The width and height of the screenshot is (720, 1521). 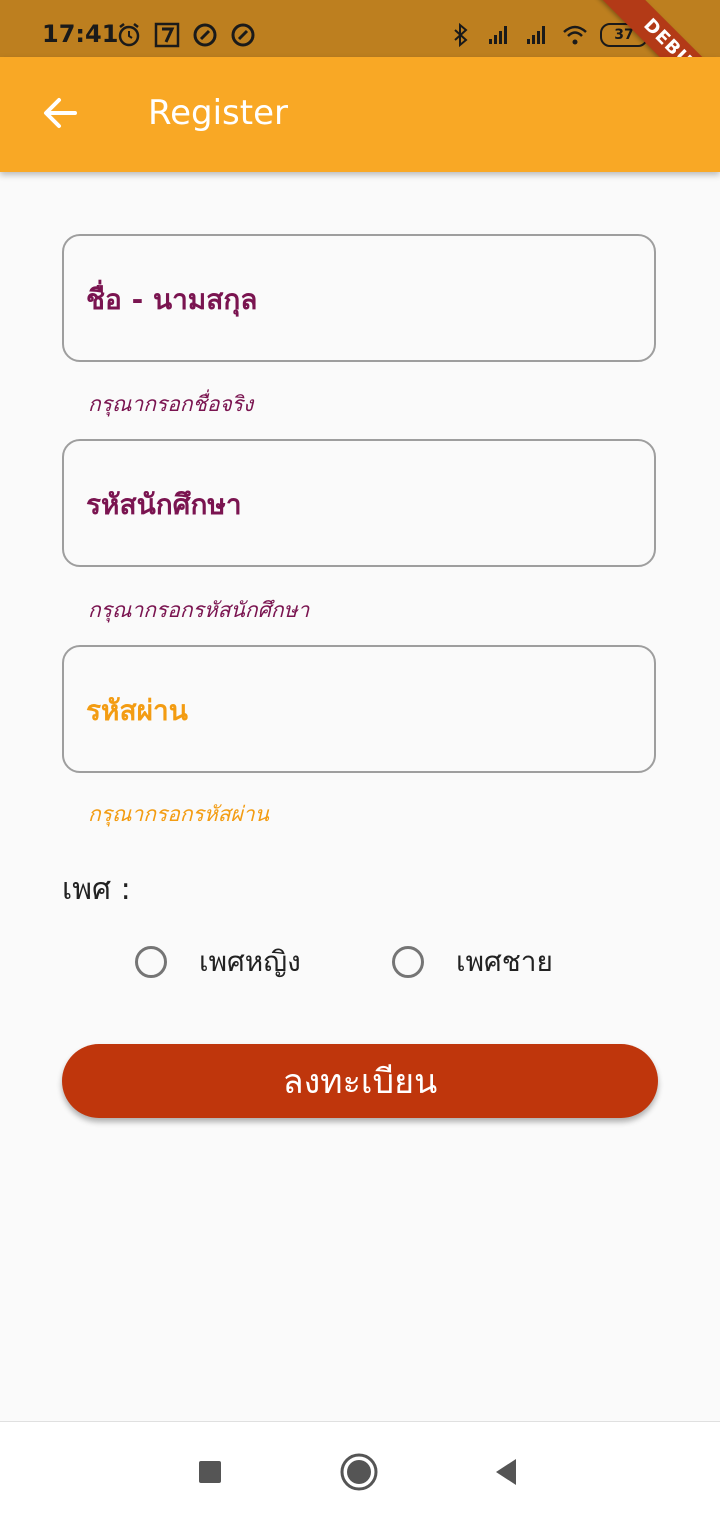 What do you see at coordinates (80, 34) in the screenshot?
I see `status-time: 17:41` at bounding box center [80, 34].